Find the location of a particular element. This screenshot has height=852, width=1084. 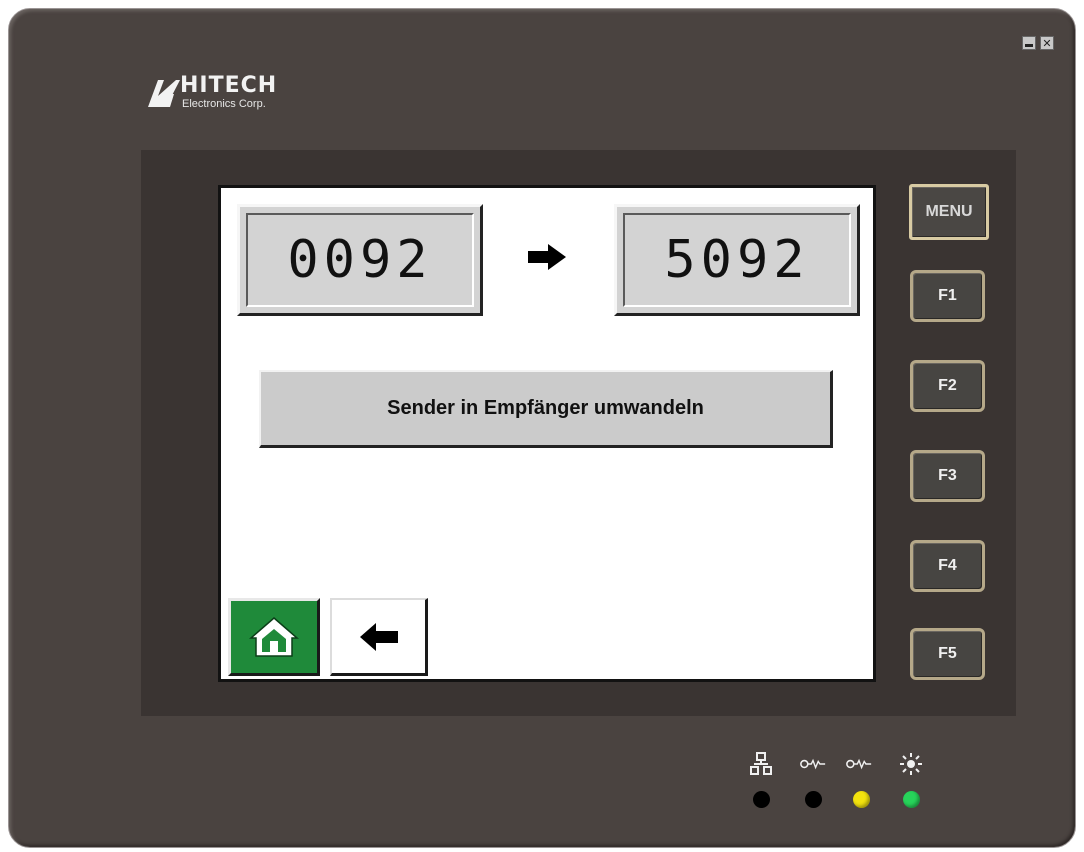

back-button is located at coordinates (379, 637).